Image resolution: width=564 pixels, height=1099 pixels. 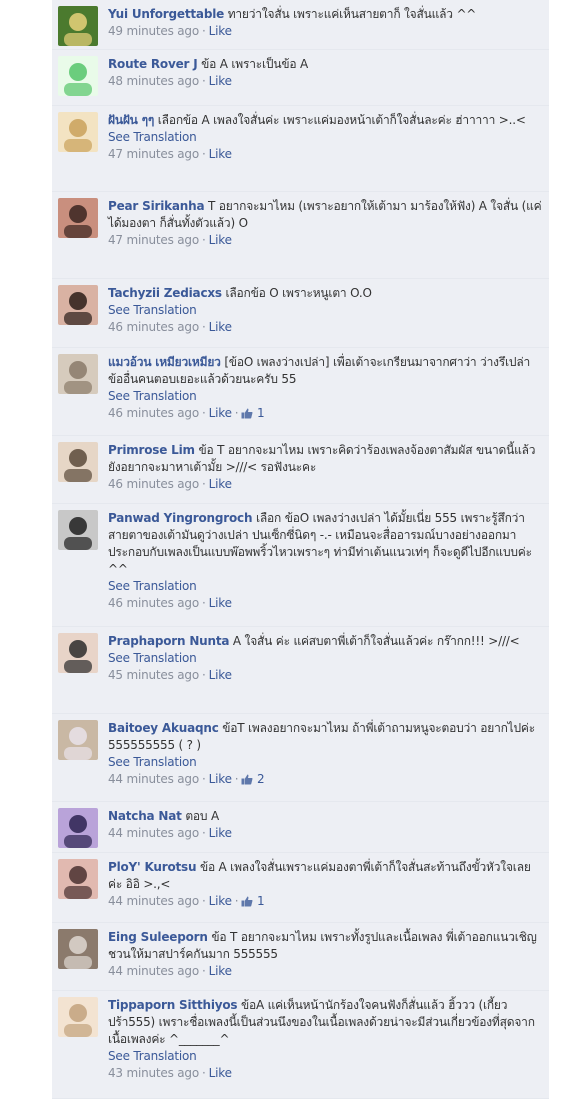 What do you see at coordinates (153, 1073) in the screenshot?
I see `comment-timestamp: 43 minutes ago` at bounding box center [153, 1073].